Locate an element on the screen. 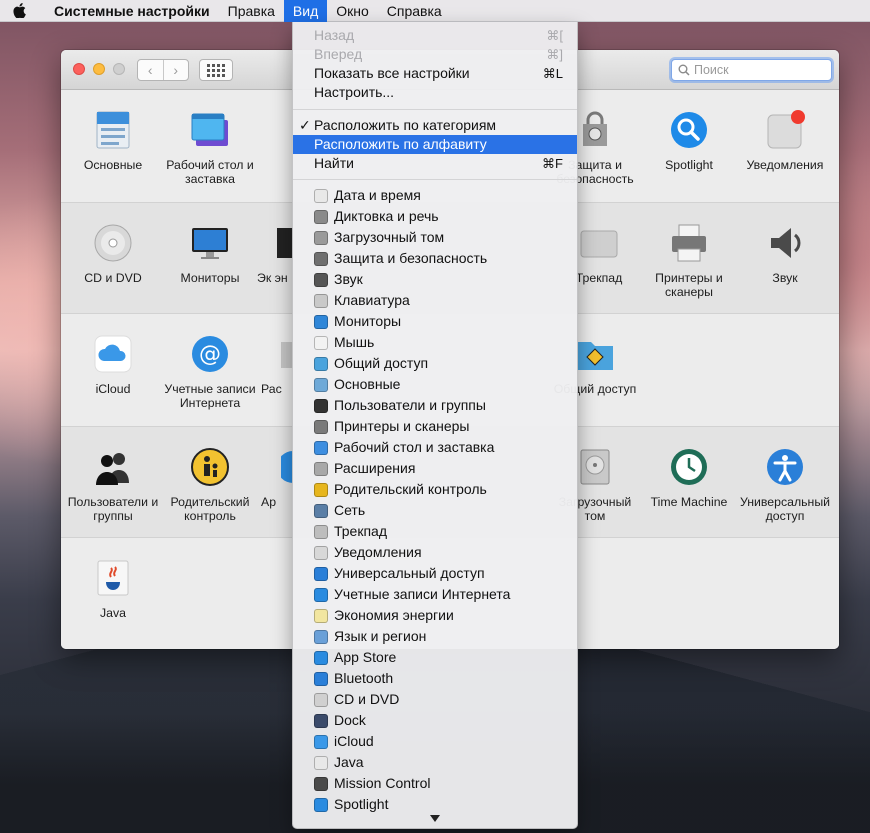 The height and width of the screenshot is (833, 870). menu-pref-item: iCloud is located at coordinates (435, 741).